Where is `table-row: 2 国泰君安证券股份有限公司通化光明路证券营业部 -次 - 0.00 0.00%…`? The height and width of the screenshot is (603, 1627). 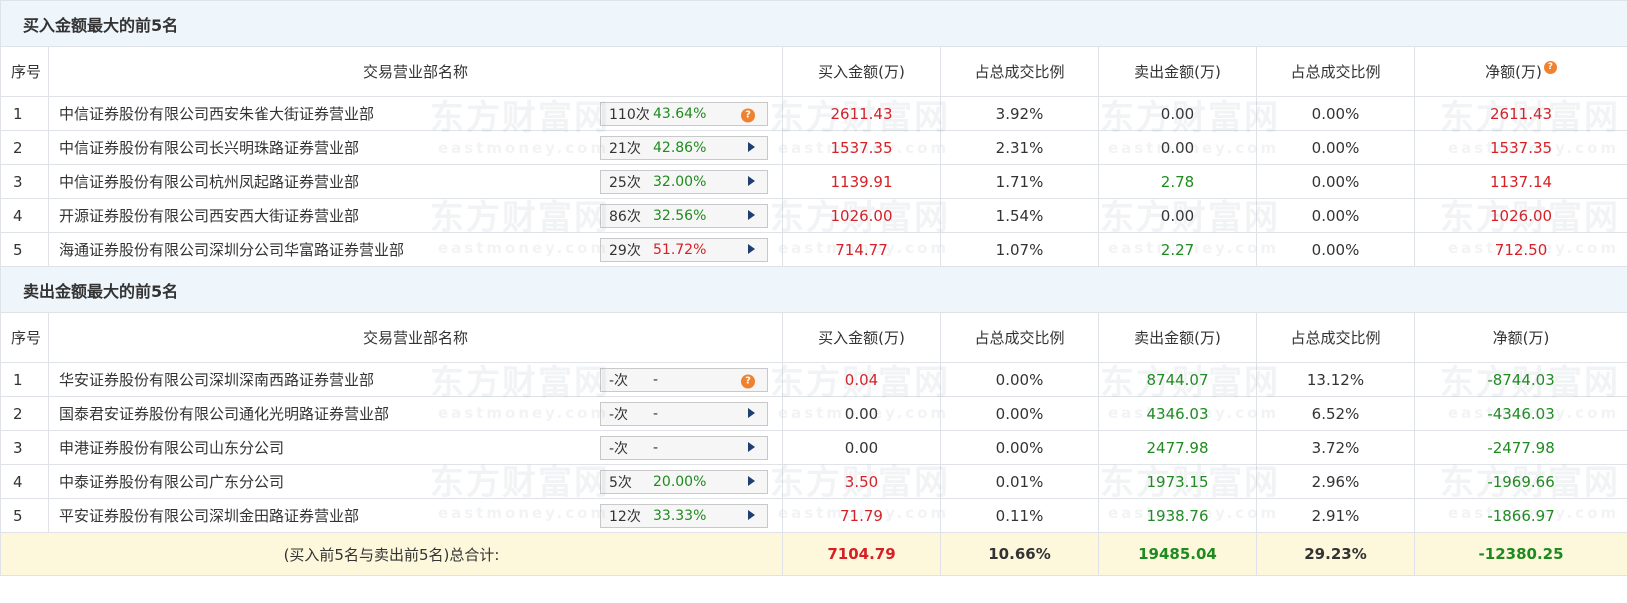 table-row: 2 国泰君安证券股份有限公司通化光明路证券营业部 -次 - 0.00 0.00%… is located at coordinates (813, 413).